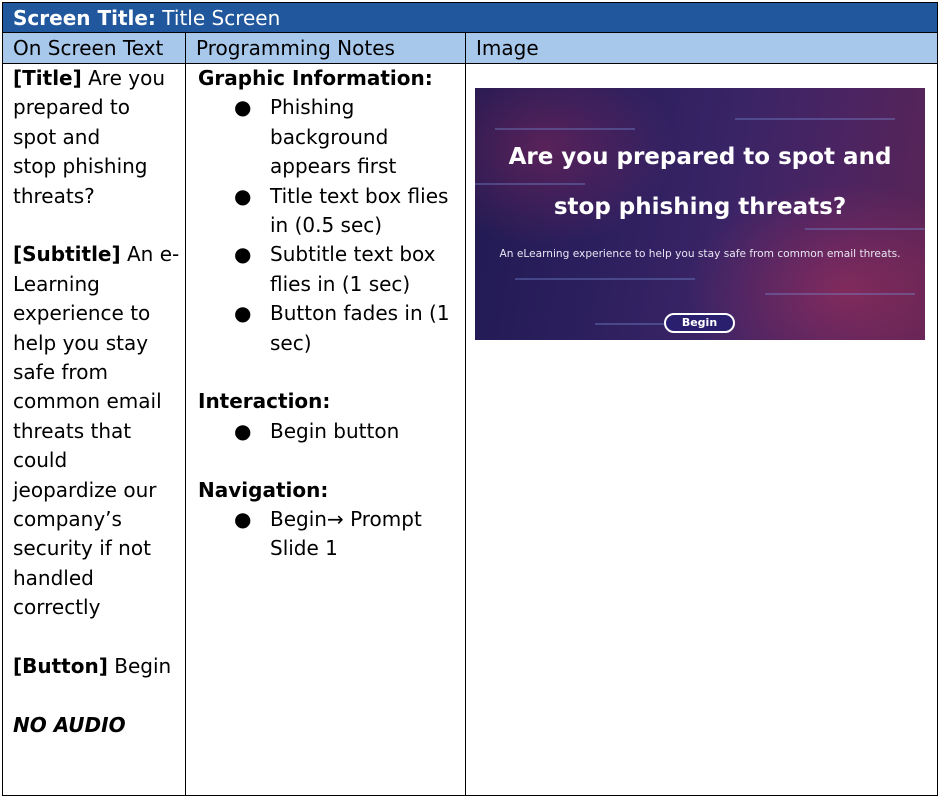 The width and height of the screenshot is (940, 797). Describe the element at coordinates (54, 195) in the screenshot. I see `title-line-5: threats?` at that location.